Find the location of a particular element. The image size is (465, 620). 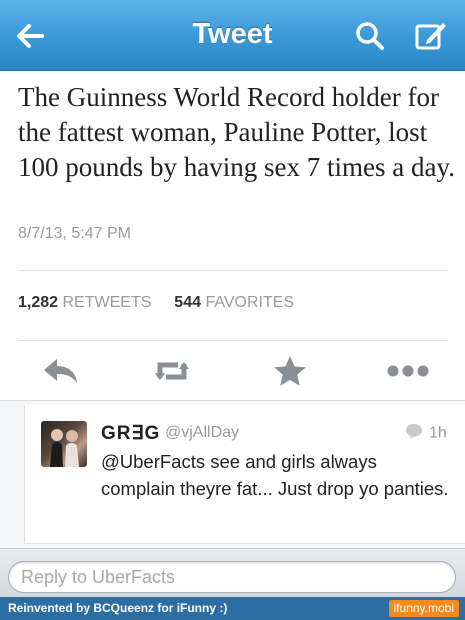

retweets-stat: 1,282 RETWEETS is located at coordinates (87, 302).